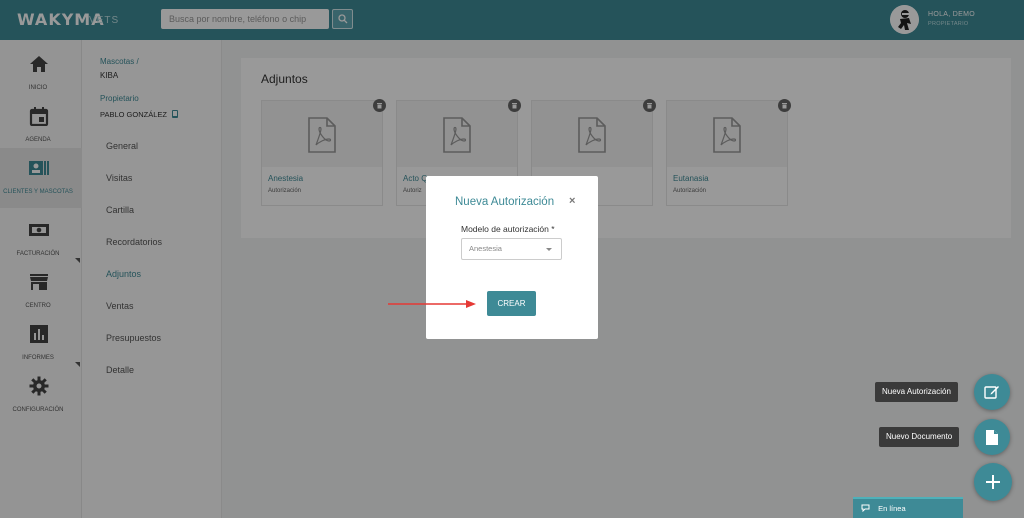  I want to click on new-authorization-tooltip: Nueva Autorización, so click(916, 392).